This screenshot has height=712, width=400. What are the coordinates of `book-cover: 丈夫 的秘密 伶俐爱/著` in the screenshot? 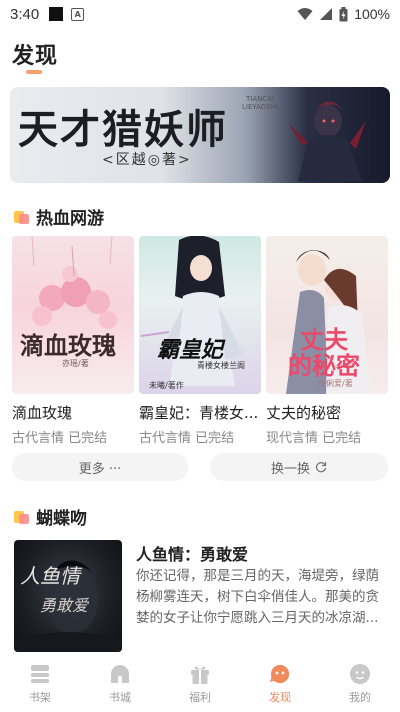 It's located at (327, 315).